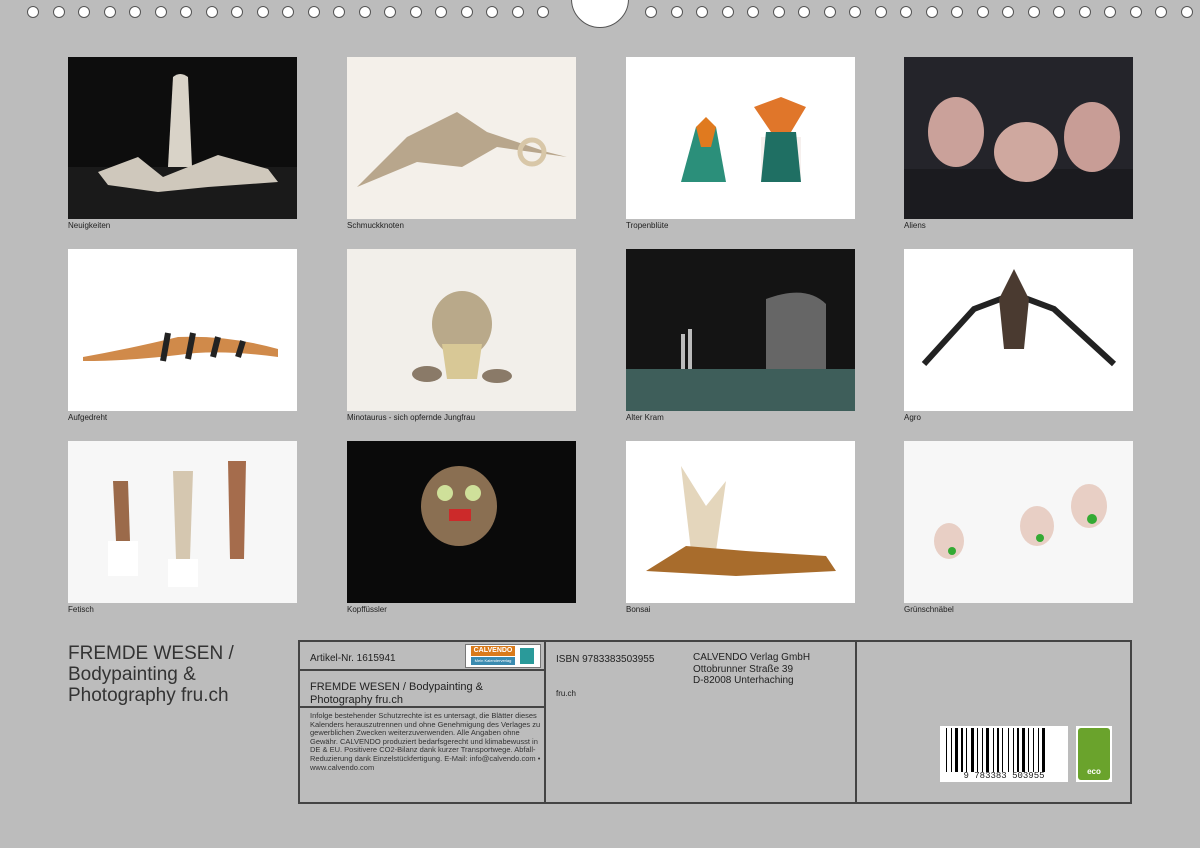  I want to click on thumbnail-minotaurus, so click(461, 330).